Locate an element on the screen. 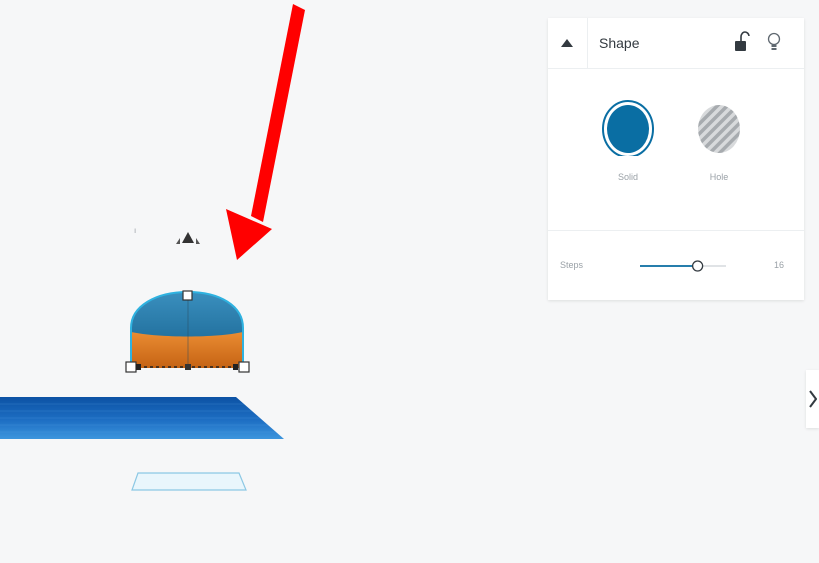 This screenshot has height=563, width=819. solid-label: Solid is located at coordinates (627, 177).